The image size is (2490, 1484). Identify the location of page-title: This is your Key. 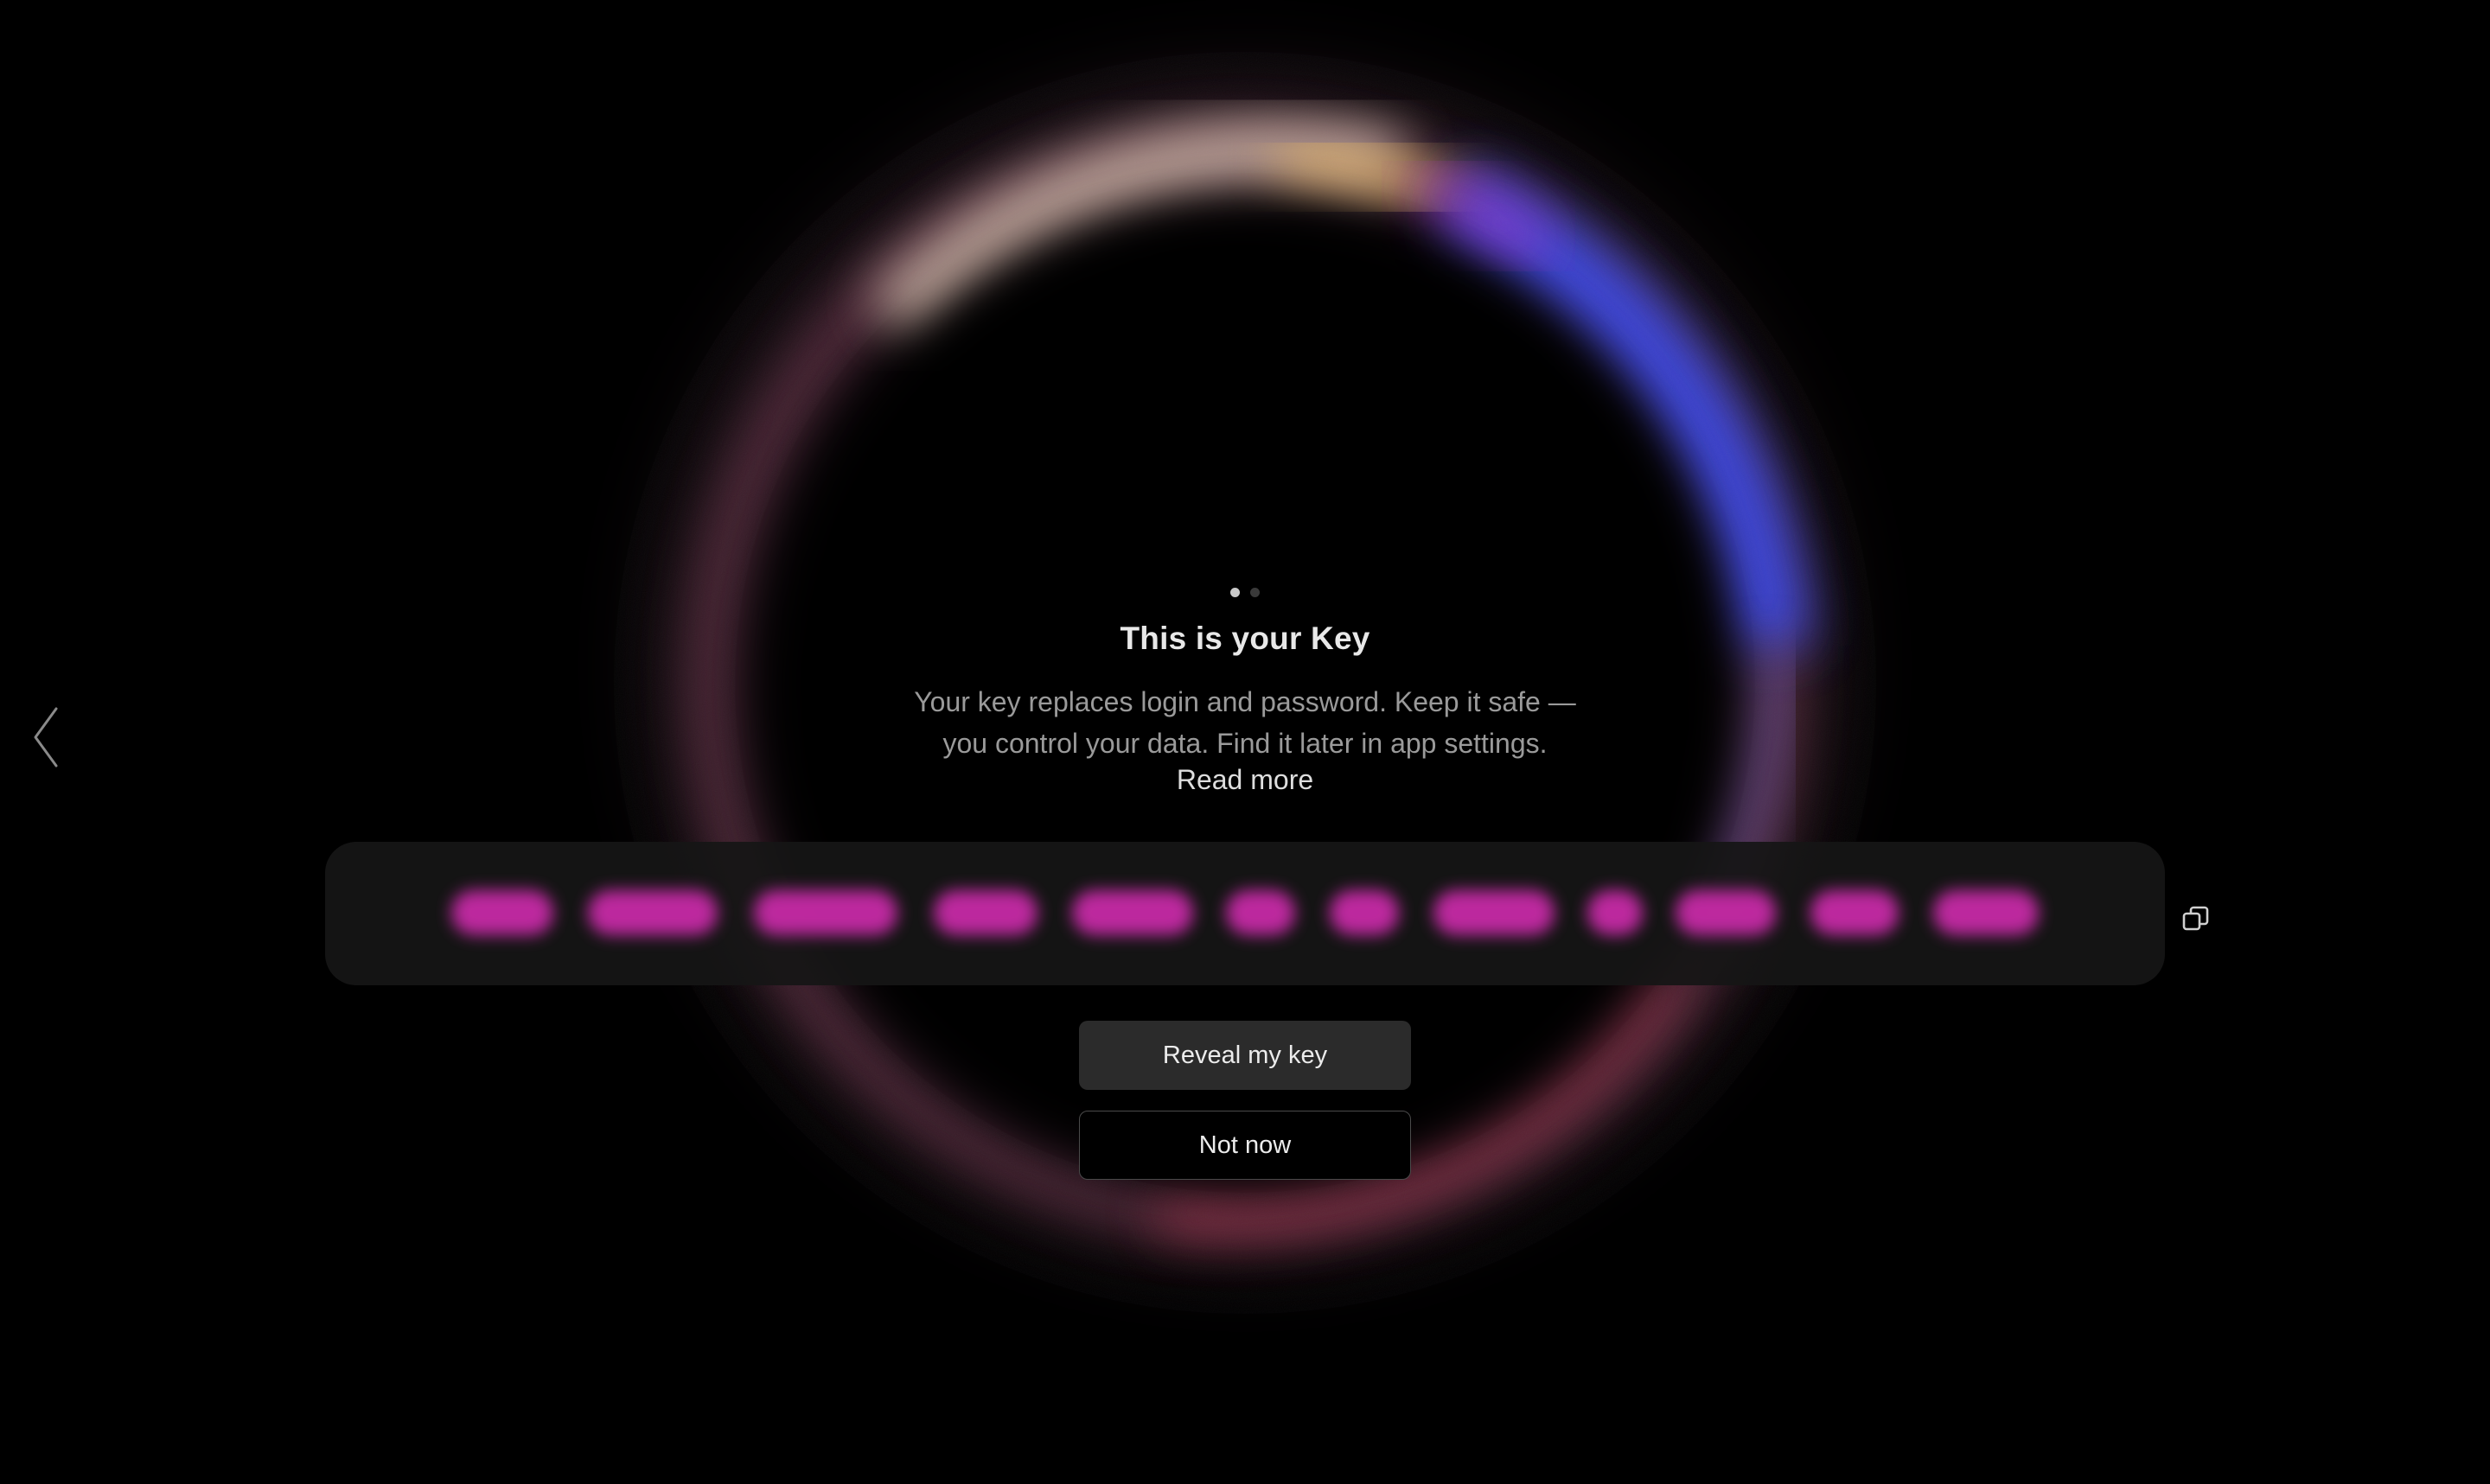
(1245, 638).